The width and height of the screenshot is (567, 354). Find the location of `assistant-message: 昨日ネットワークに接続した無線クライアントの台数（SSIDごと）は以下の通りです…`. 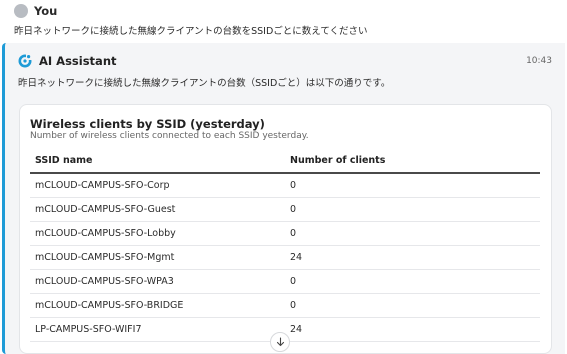

assistant-message: 昨日ネットワークに接続した無線クライアントの台数（SSIDごと）は以下の通りです… is located at coordinates (204, 83).